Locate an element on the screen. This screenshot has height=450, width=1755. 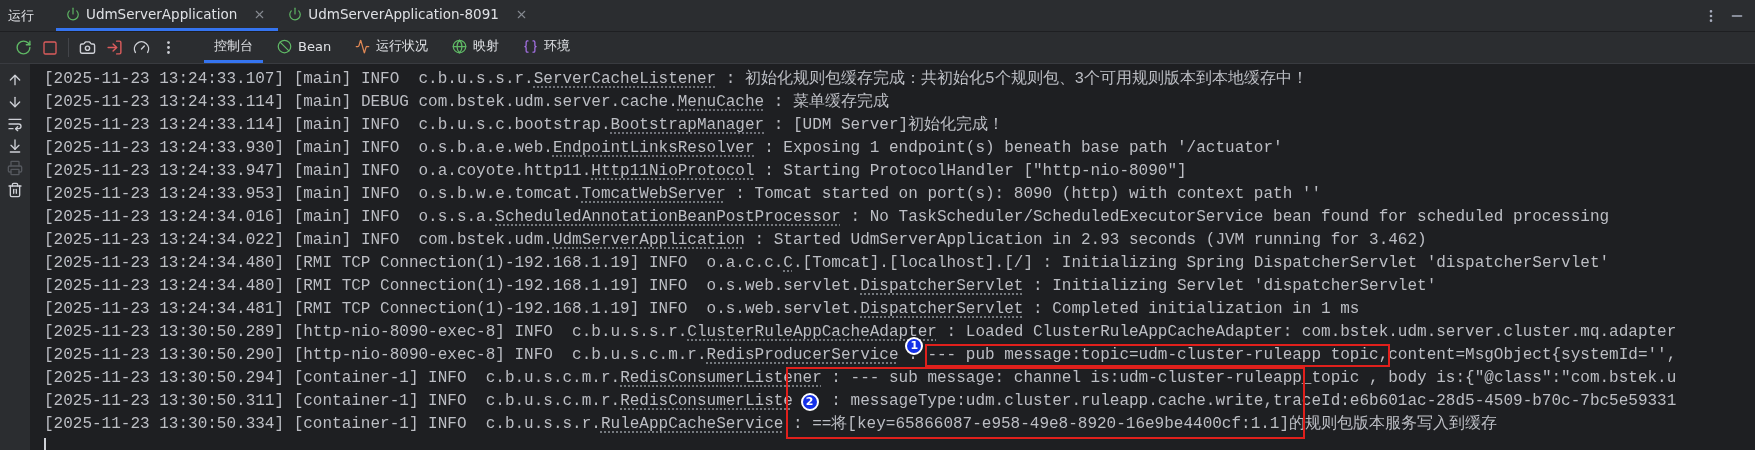
log-message: : Exposing 1 endpoint(s) beneath base path '/actuator' is located at coordinates (1023, 148).